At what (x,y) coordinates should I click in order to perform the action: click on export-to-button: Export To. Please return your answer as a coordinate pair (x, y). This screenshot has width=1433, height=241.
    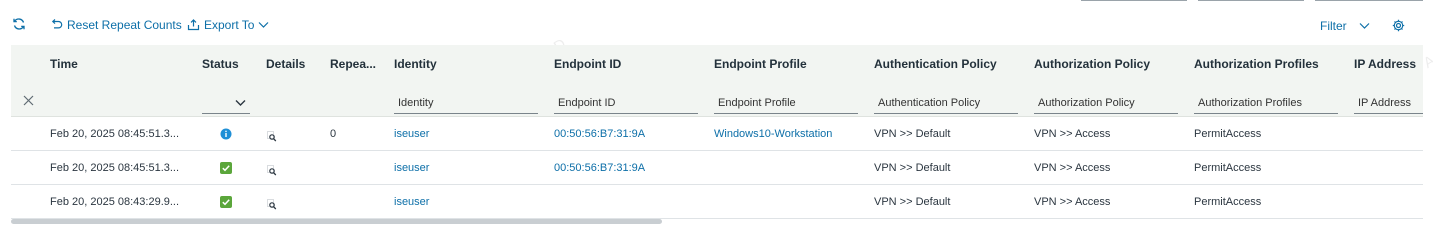
    Looking at the image, I should click on (228, 25).